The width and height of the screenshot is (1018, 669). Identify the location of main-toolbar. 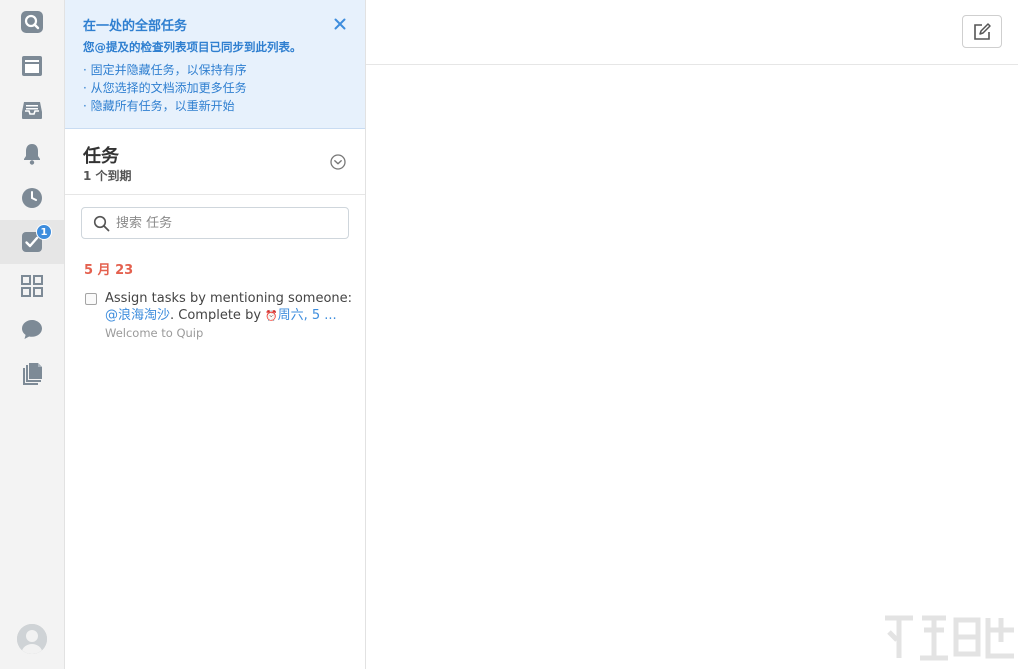
(692, 32).